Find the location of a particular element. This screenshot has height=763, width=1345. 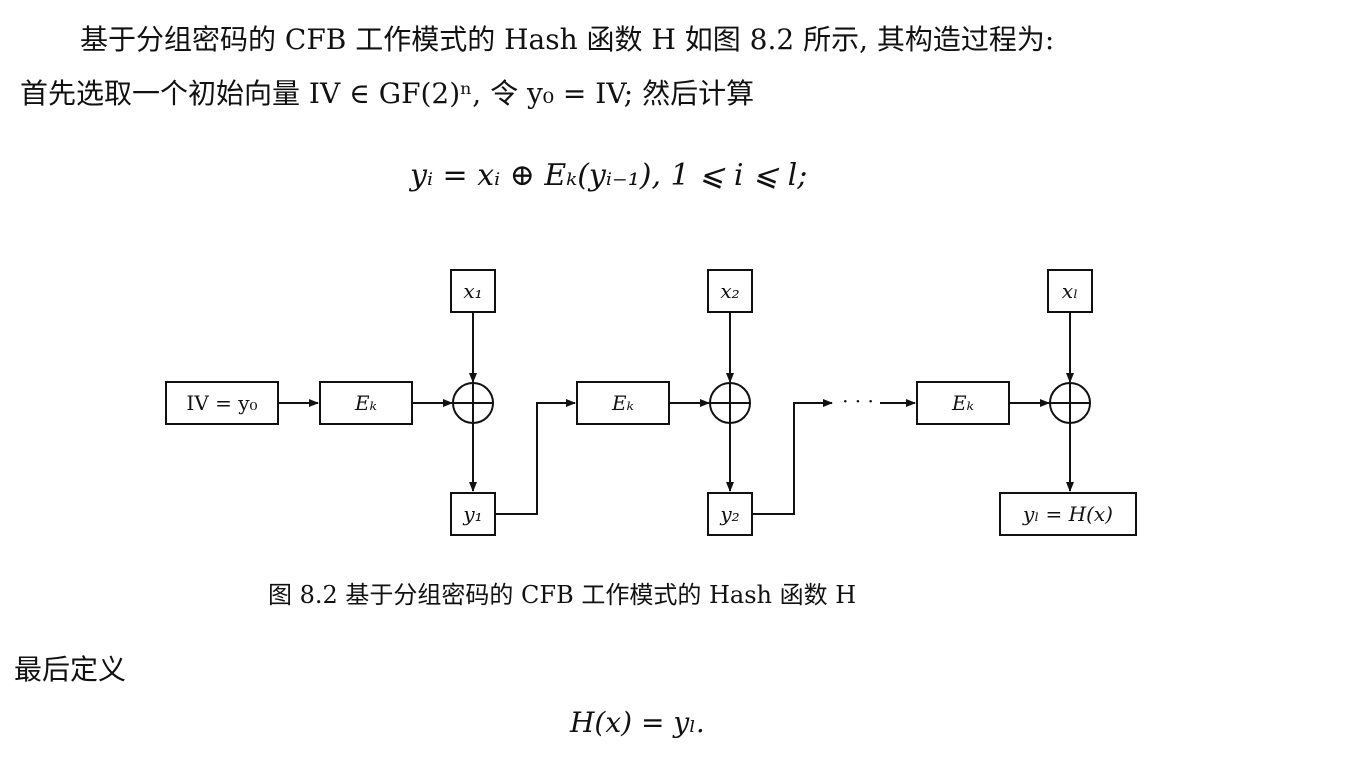

svg-text: y₁ is located at coordinates (472, 514).